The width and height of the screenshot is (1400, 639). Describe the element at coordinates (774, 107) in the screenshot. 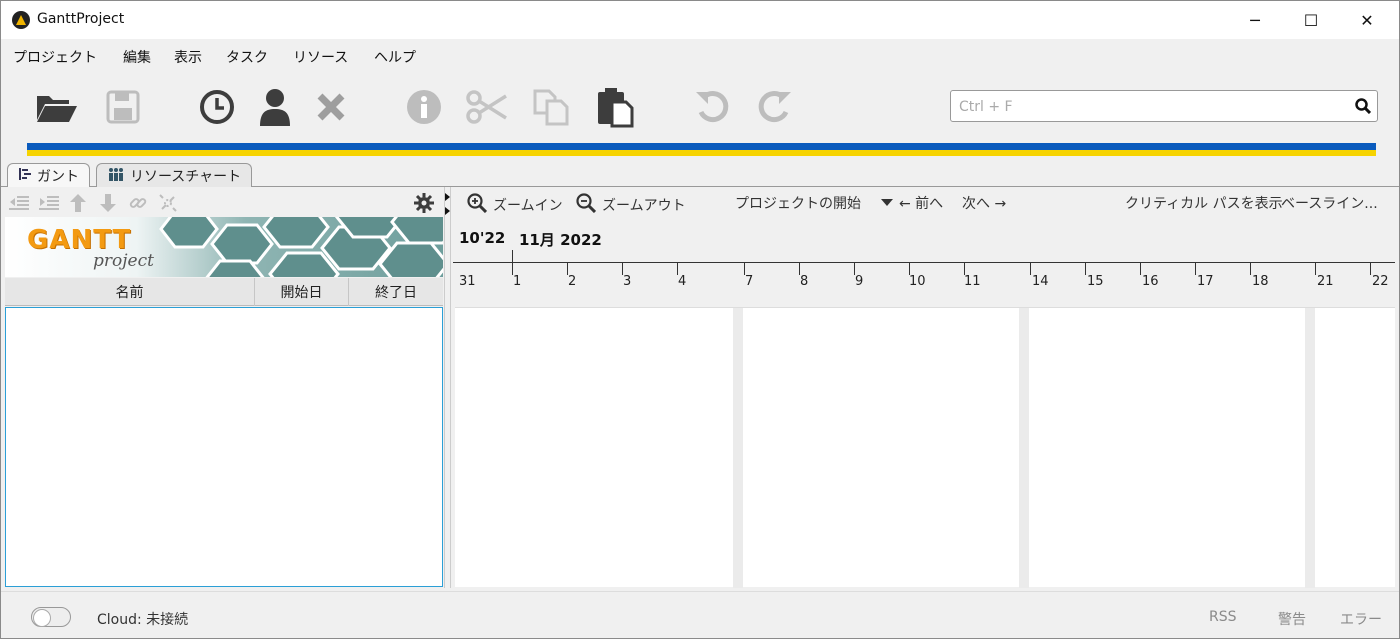

I see `redo-icon` at that location.